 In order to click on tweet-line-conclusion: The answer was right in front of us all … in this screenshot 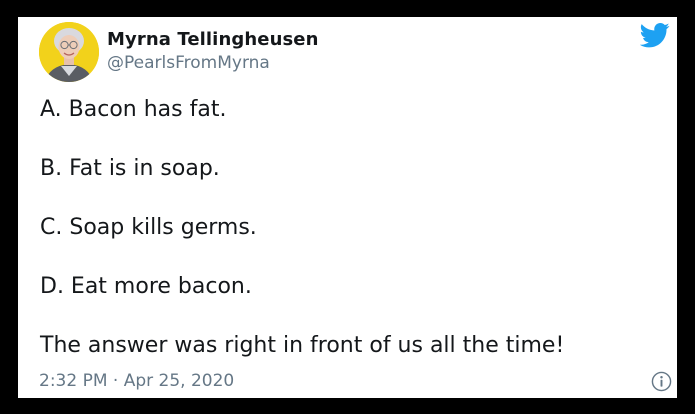, I will do `click(302, 345)`.